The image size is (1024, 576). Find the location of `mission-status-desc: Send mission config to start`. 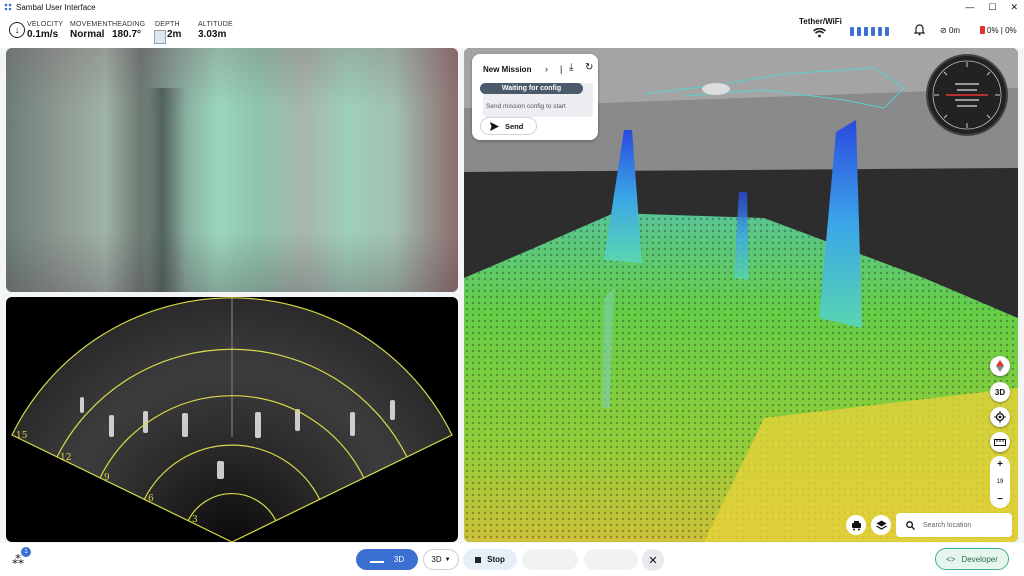

mission-status-desc: Send mission config to start is located at coordinates (526, 106).